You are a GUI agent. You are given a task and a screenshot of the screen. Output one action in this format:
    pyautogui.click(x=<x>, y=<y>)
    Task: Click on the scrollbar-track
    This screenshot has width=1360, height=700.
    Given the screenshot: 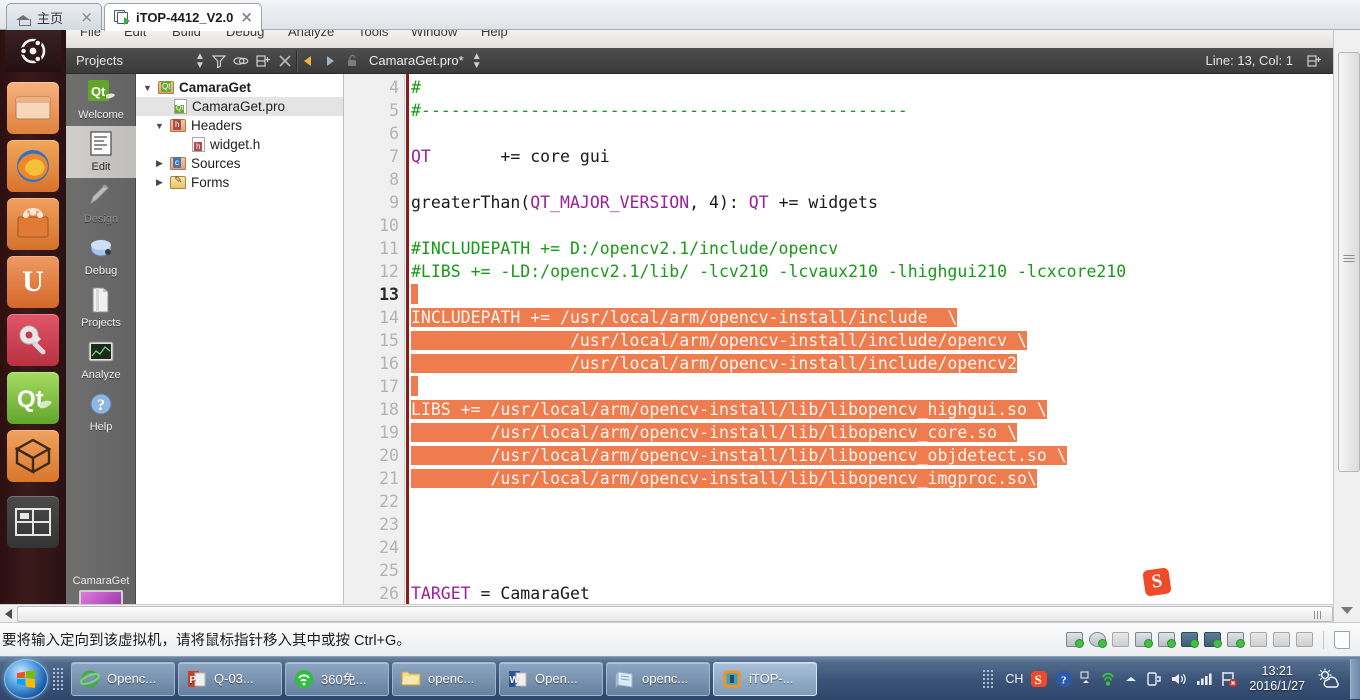 What is the action you would take?
    pyautogui.click(x=675, y=613)
    